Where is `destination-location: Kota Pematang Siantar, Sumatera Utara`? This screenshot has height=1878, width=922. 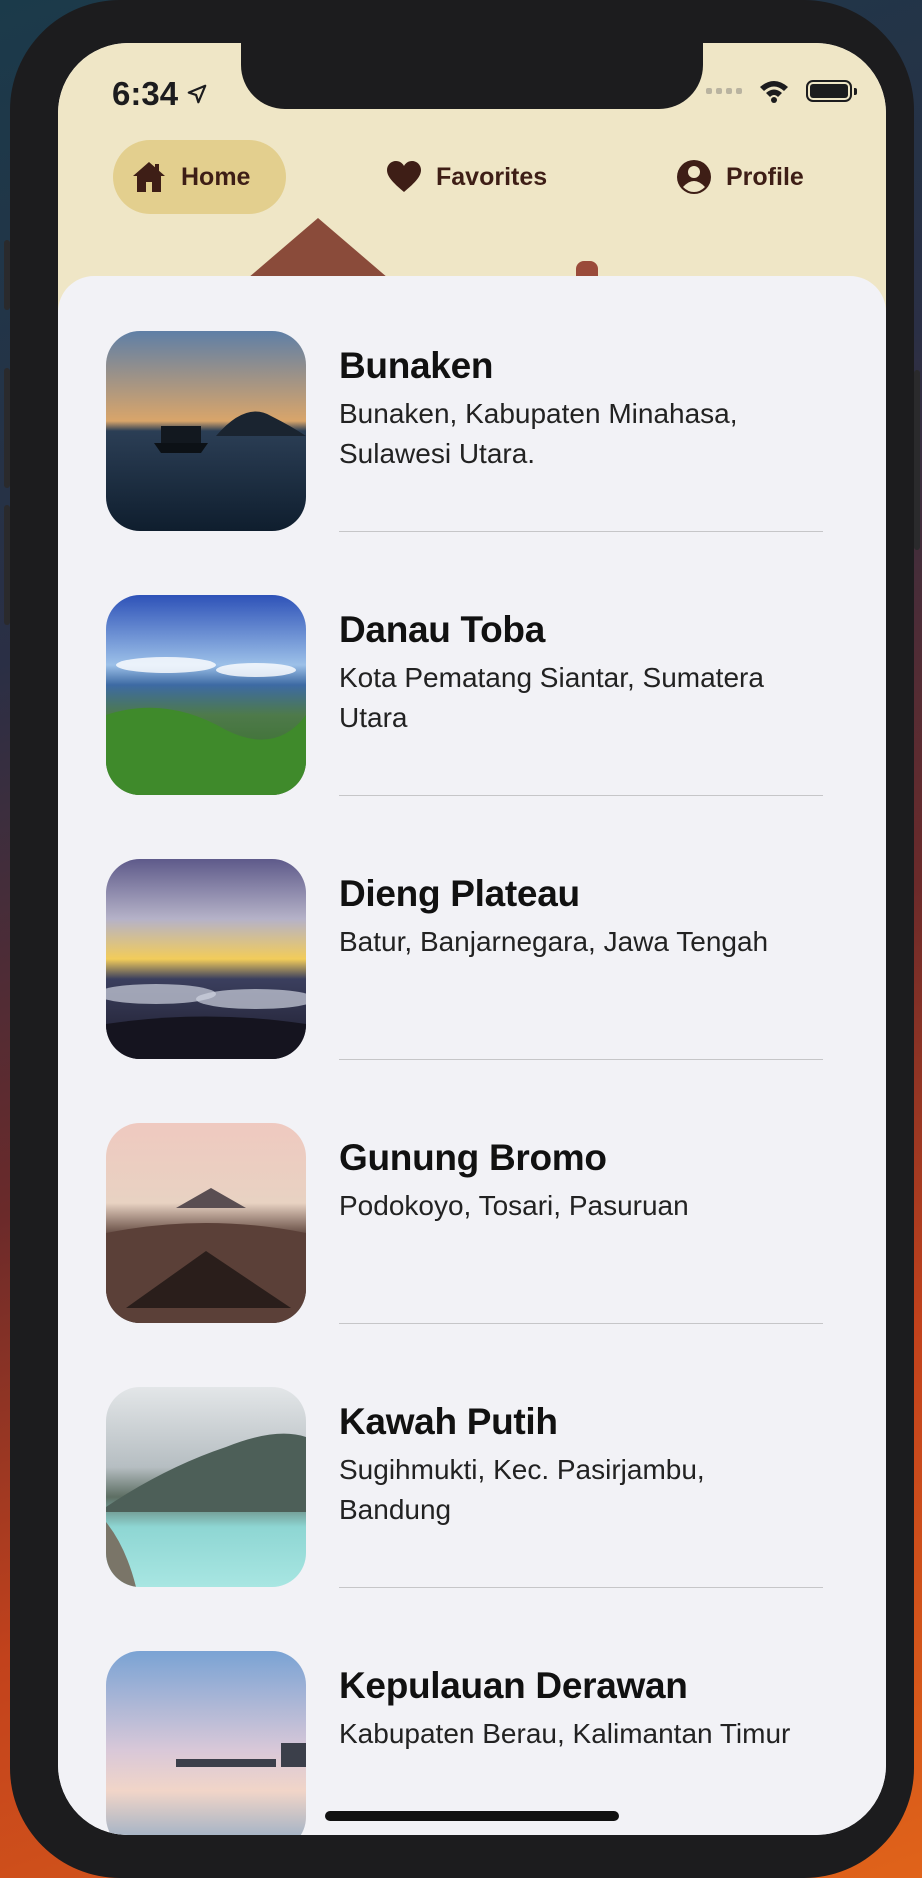
destination-location: Kota Pematang Siantar, Sumatera Utara is located at coordinates (551, 697).